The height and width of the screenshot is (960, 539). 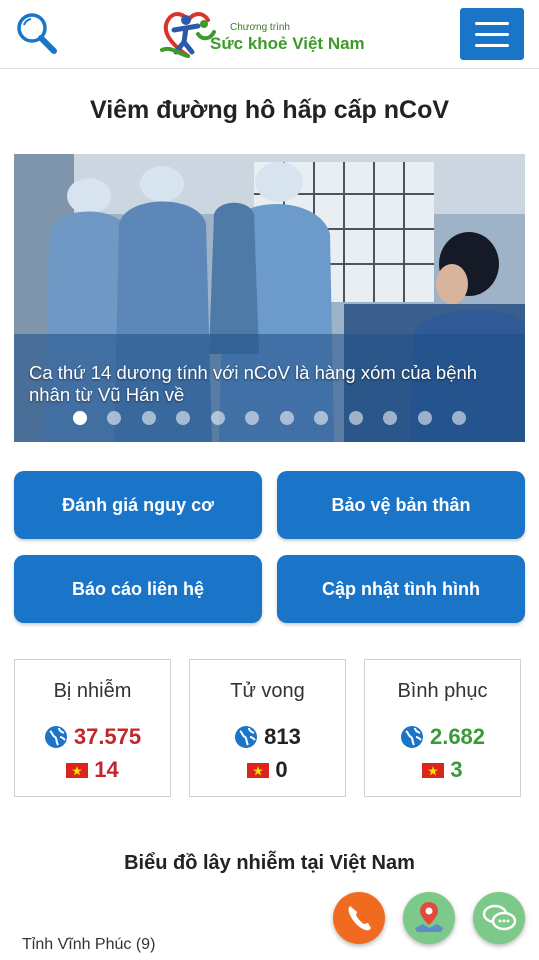 What do you see at coordinates (106, 769) in the screenshot?
I see `infected-vietnam-count: 14` at bounding box center [106, 769].